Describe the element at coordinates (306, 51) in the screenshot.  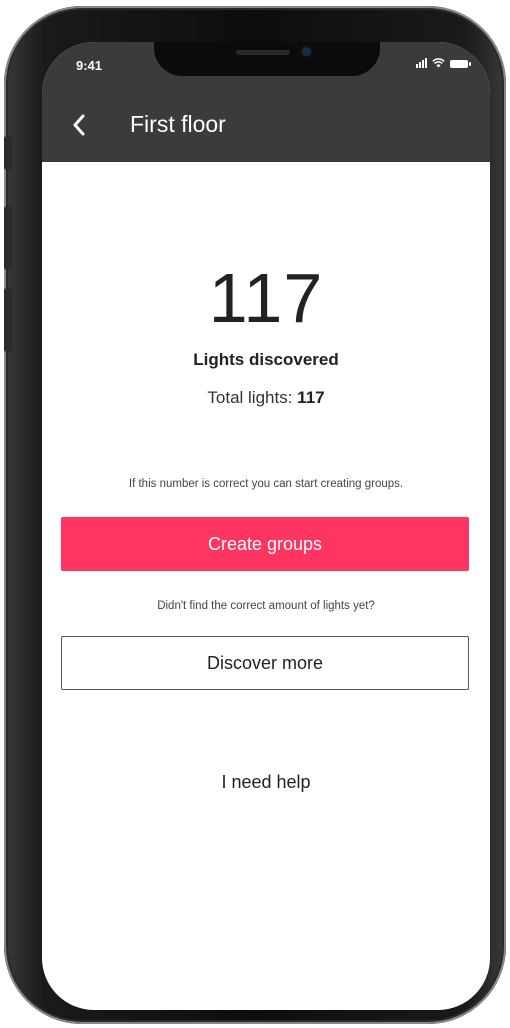
I see `camera` at that location.